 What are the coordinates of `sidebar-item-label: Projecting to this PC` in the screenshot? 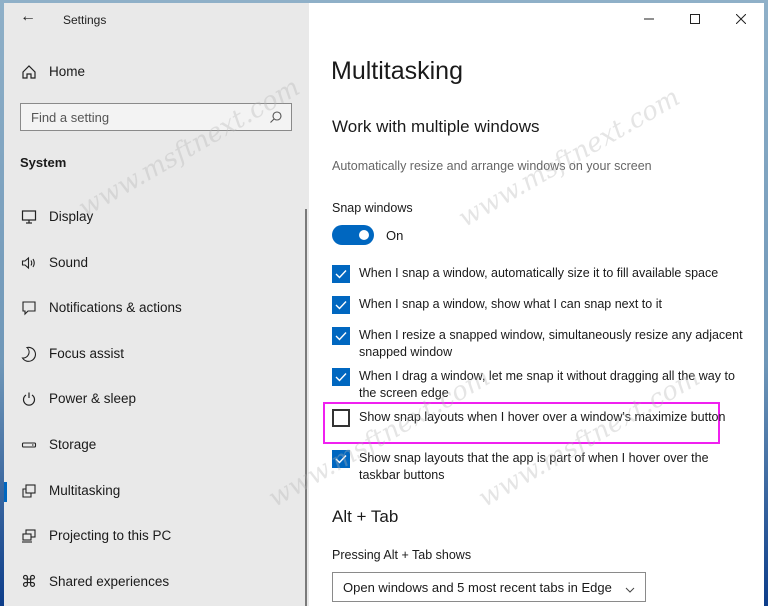 It's located at (110, 535).